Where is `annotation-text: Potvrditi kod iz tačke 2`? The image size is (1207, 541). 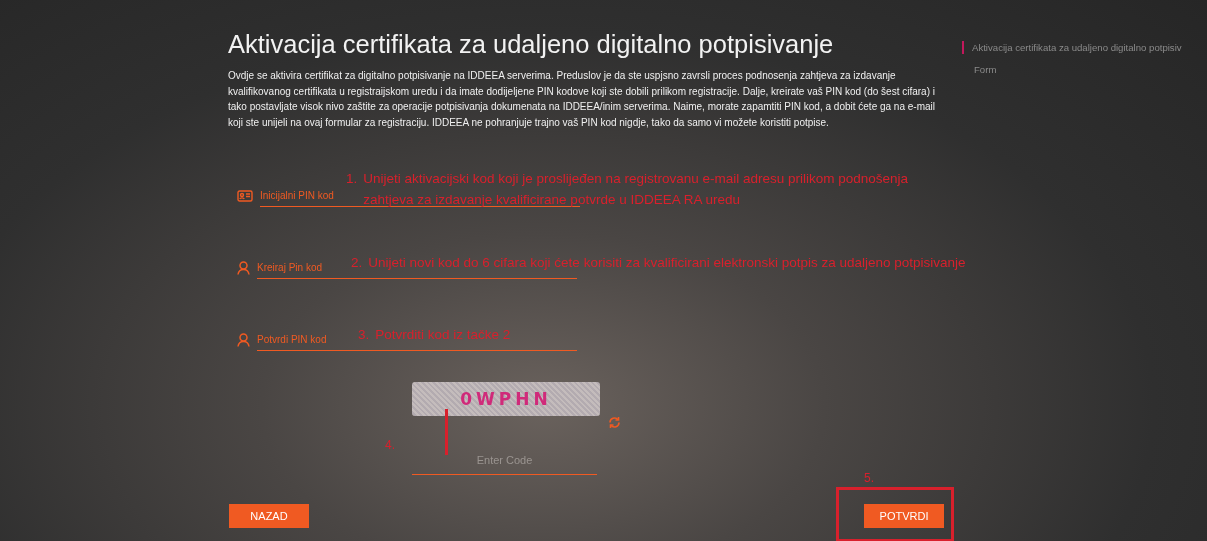 annotation-text: Potvrditi kod iz tačke 2 is located at coordinates (443, 335).